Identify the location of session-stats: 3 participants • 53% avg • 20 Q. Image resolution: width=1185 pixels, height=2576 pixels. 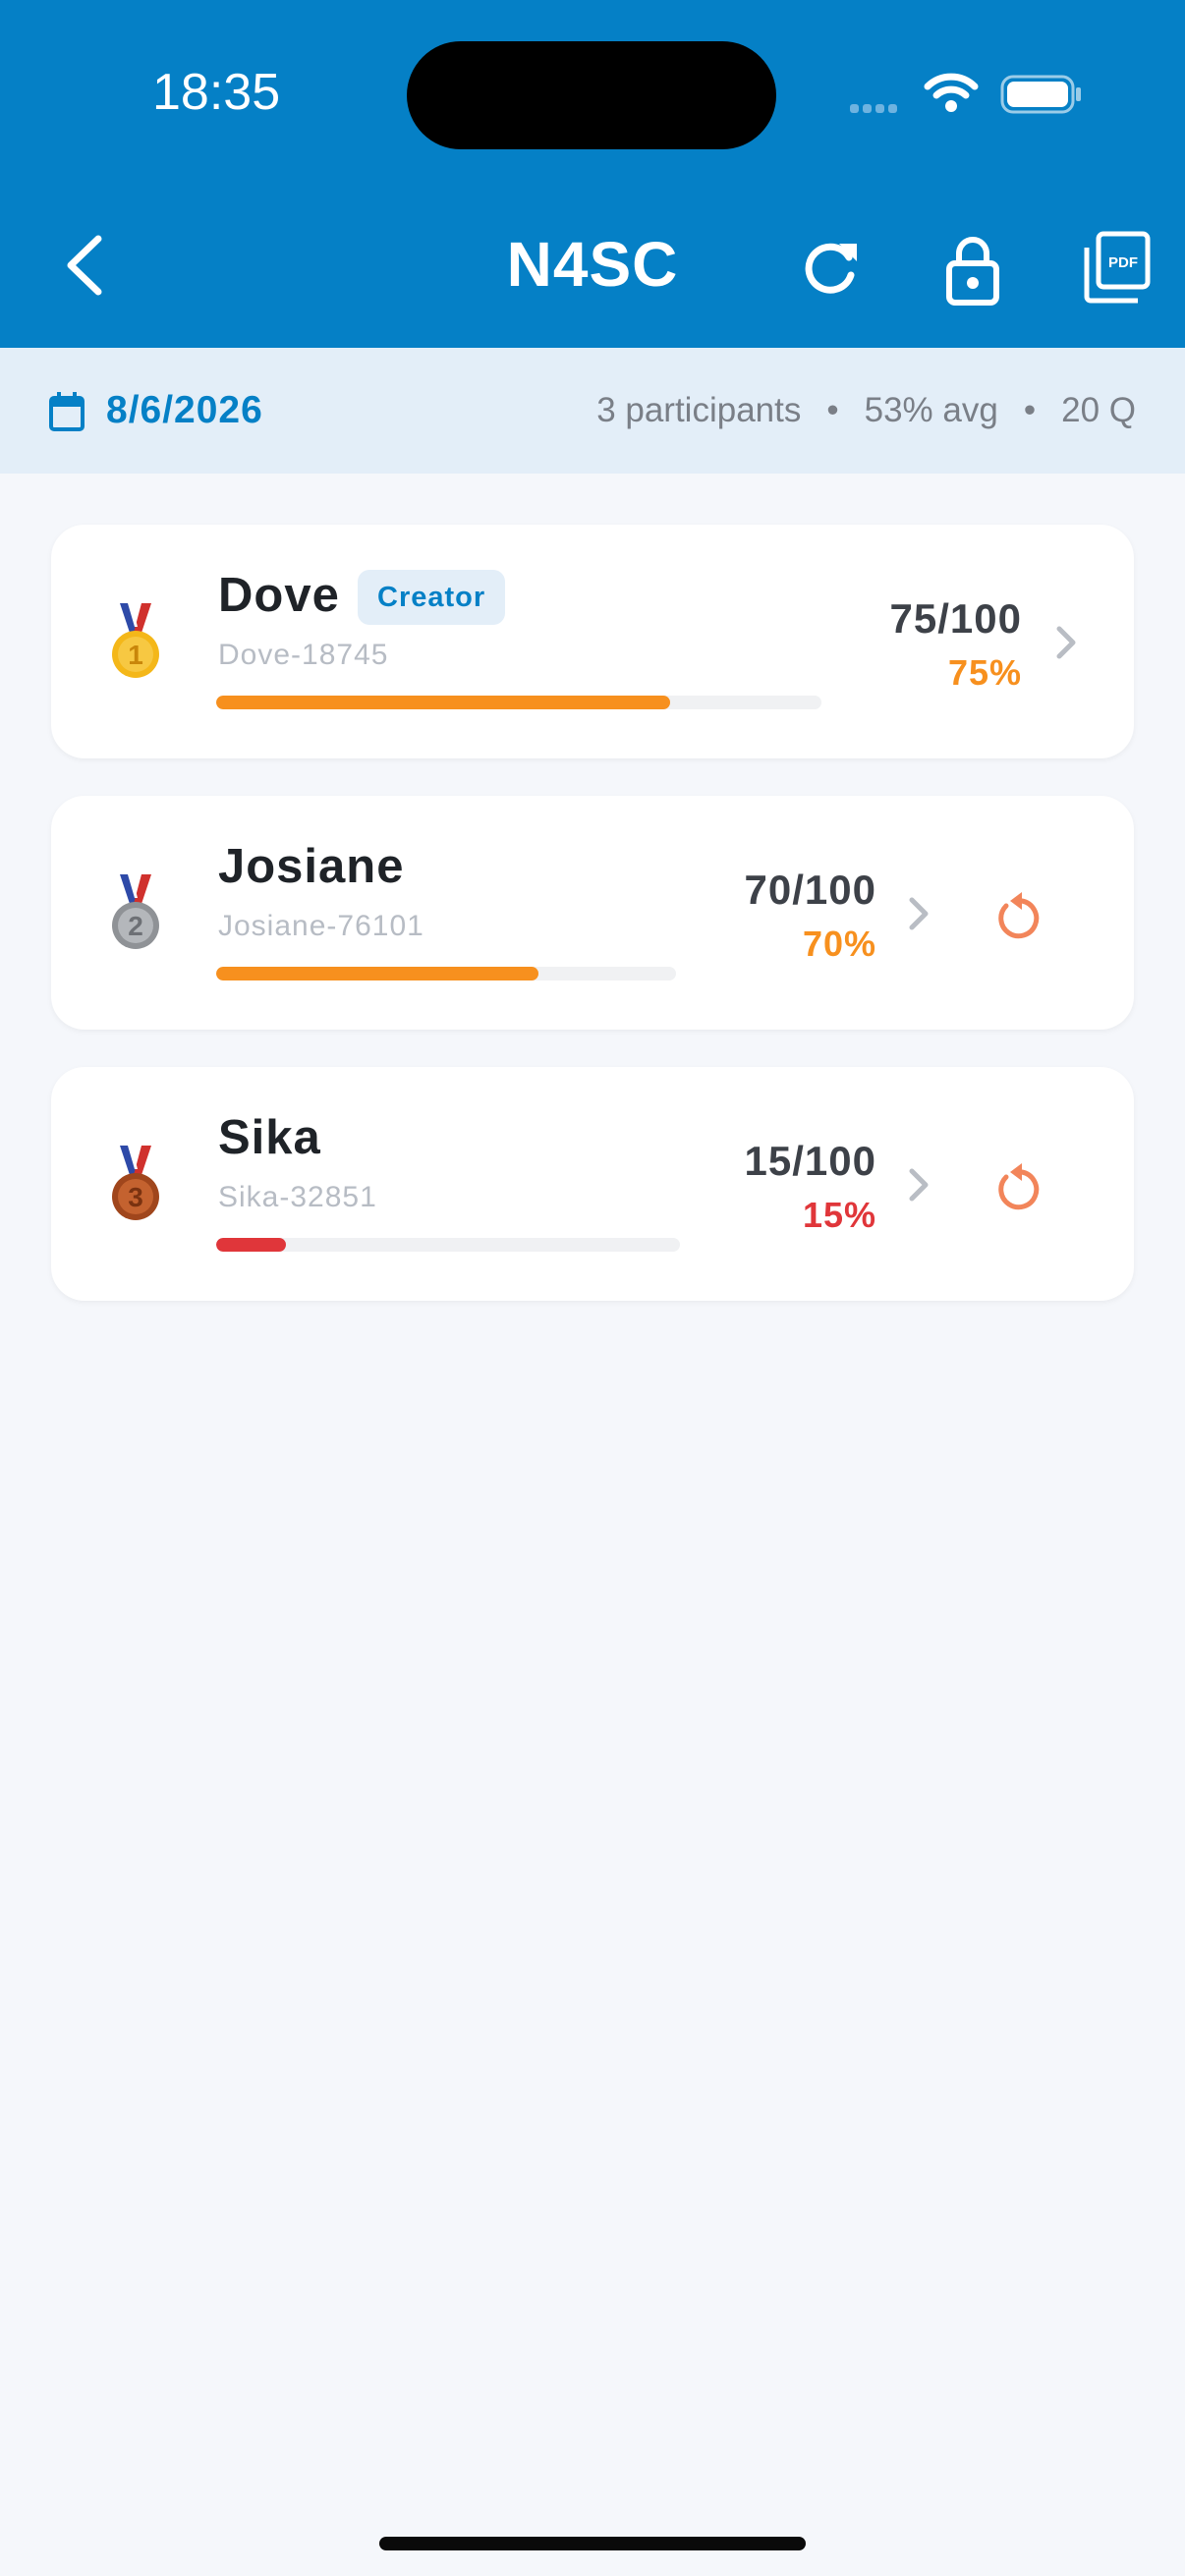
(866, 410).